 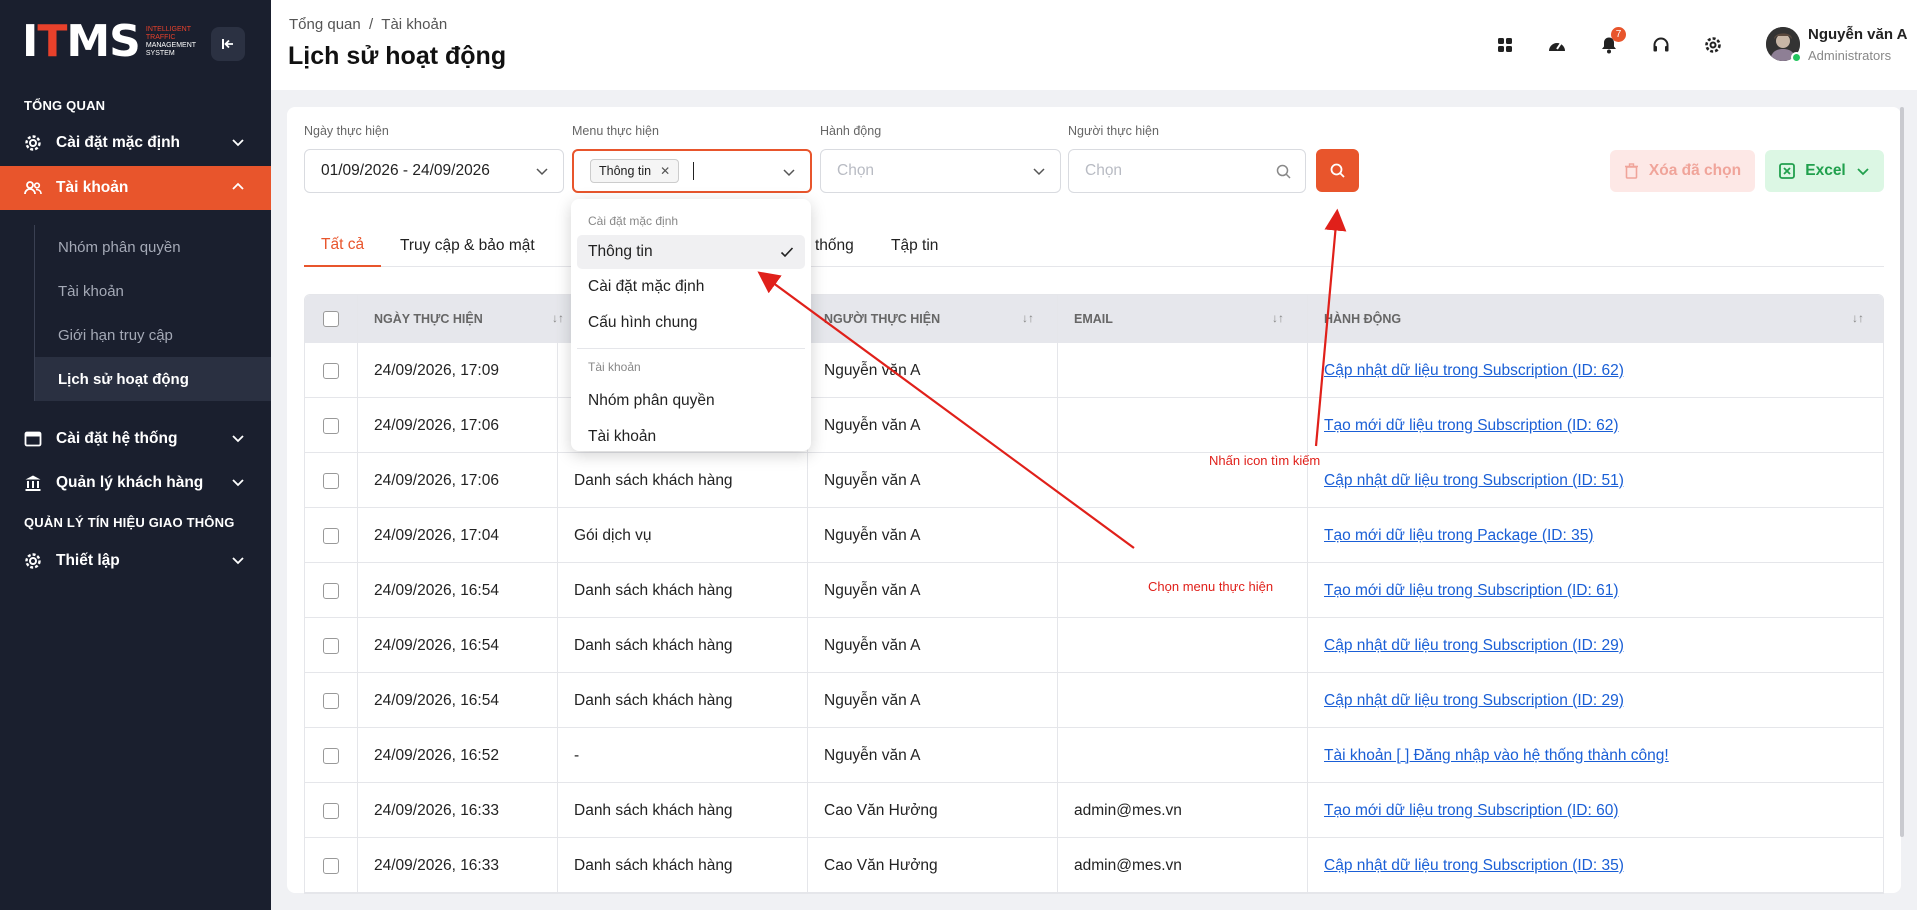 I want to click on tab-access-security: Truy cập & bảo mật, so click(x=467, y=245).